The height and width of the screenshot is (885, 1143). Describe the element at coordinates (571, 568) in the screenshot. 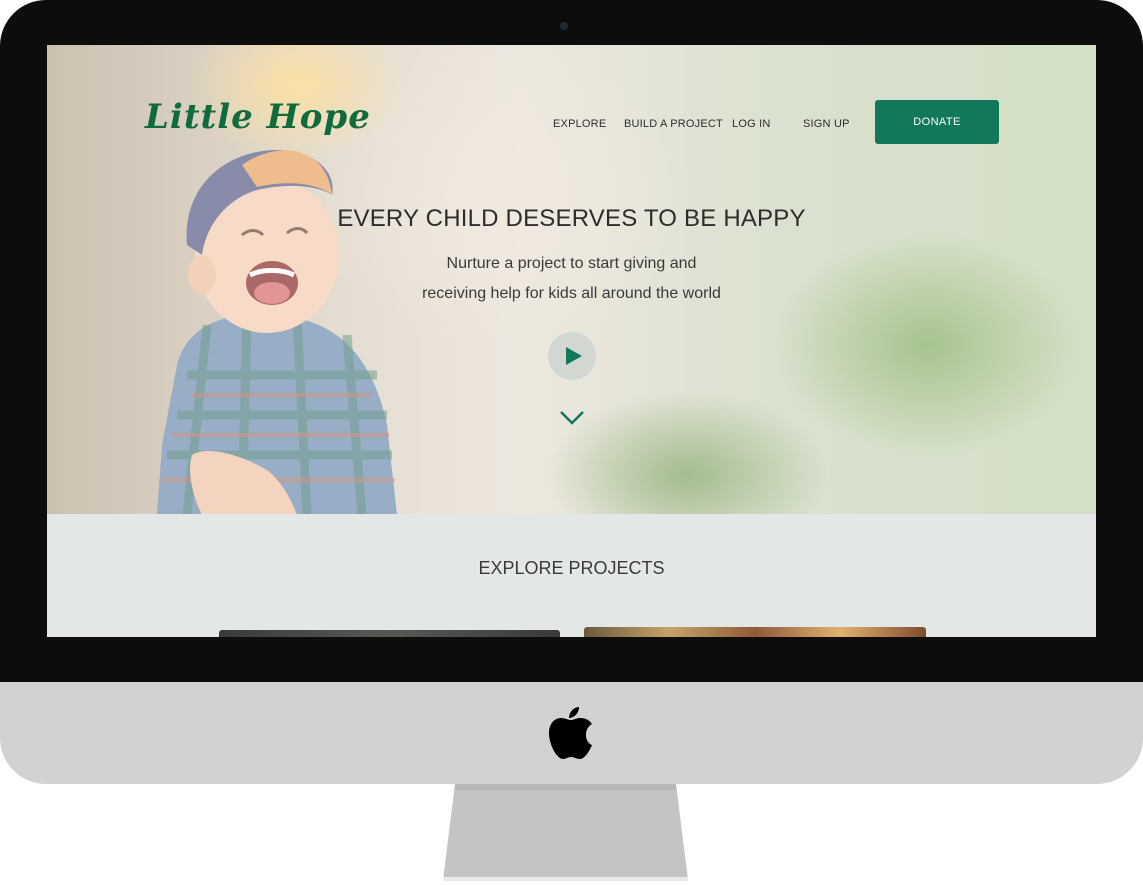

I see `explore-projects-heading: EXPLORE PROJECTS` at that location.